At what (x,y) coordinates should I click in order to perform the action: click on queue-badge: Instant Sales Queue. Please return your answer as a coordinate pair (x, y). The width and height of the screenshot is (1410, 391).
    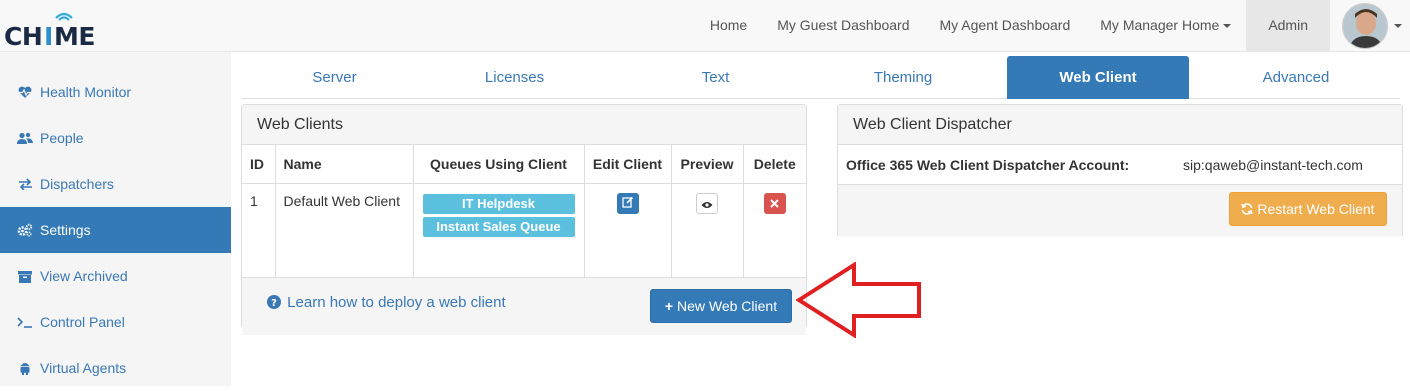
    Looking at the image, I should click on (498, 226).